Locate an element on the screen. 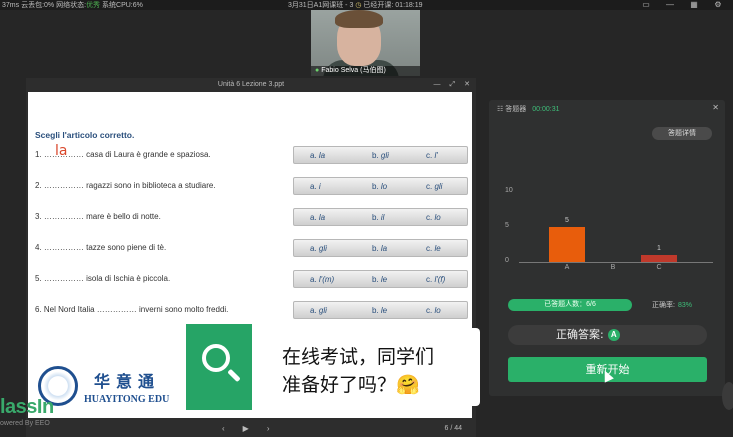  accuracy: 正确率: 83% is located at coordinates (672, 305).